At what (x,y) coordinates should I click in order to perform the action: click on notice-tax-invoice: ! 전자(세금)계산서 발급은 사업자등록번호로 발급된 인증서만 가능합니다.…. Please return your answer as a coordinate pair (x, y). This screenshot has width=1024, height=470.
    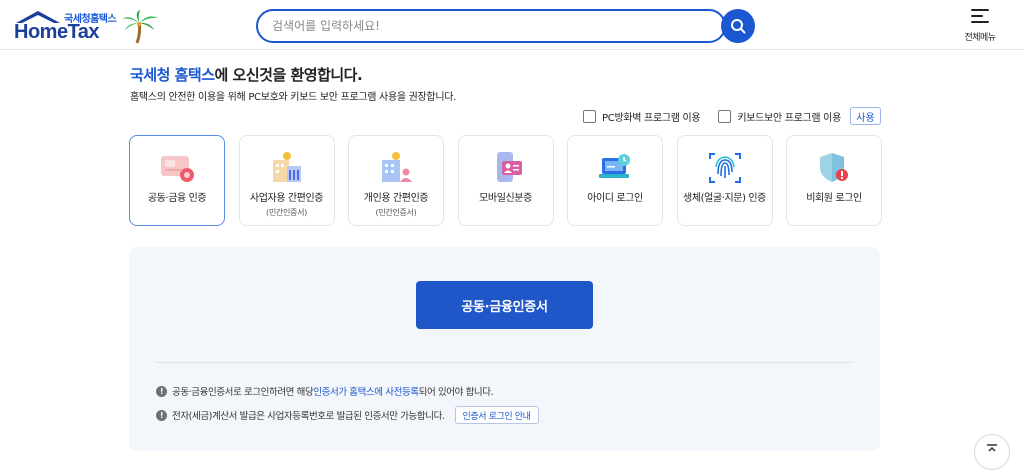
    Looking at the image, I should click on (347, 415).